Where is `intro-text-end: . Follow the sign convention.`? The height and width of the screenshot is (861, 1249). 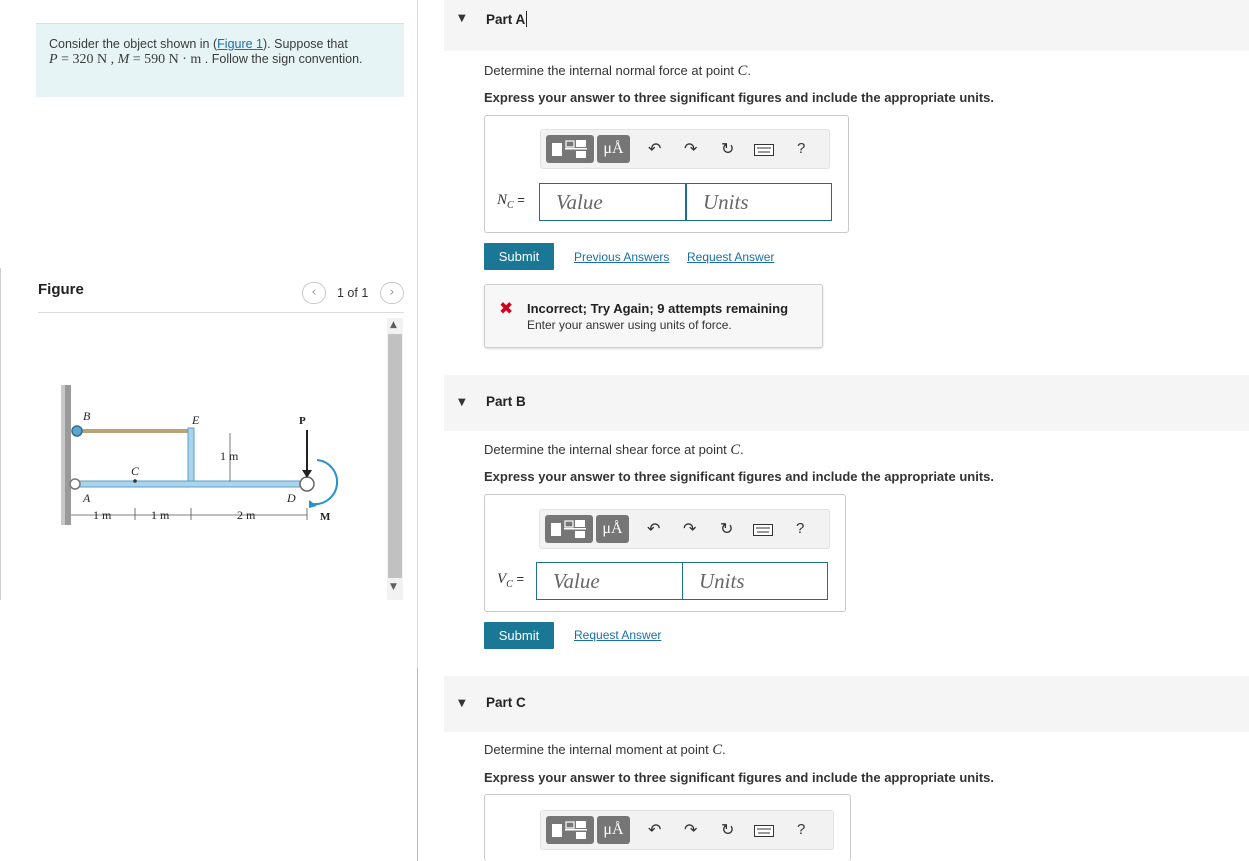
intro-text-end: . Follow the sign convention. is located at coordinates (282, 59).